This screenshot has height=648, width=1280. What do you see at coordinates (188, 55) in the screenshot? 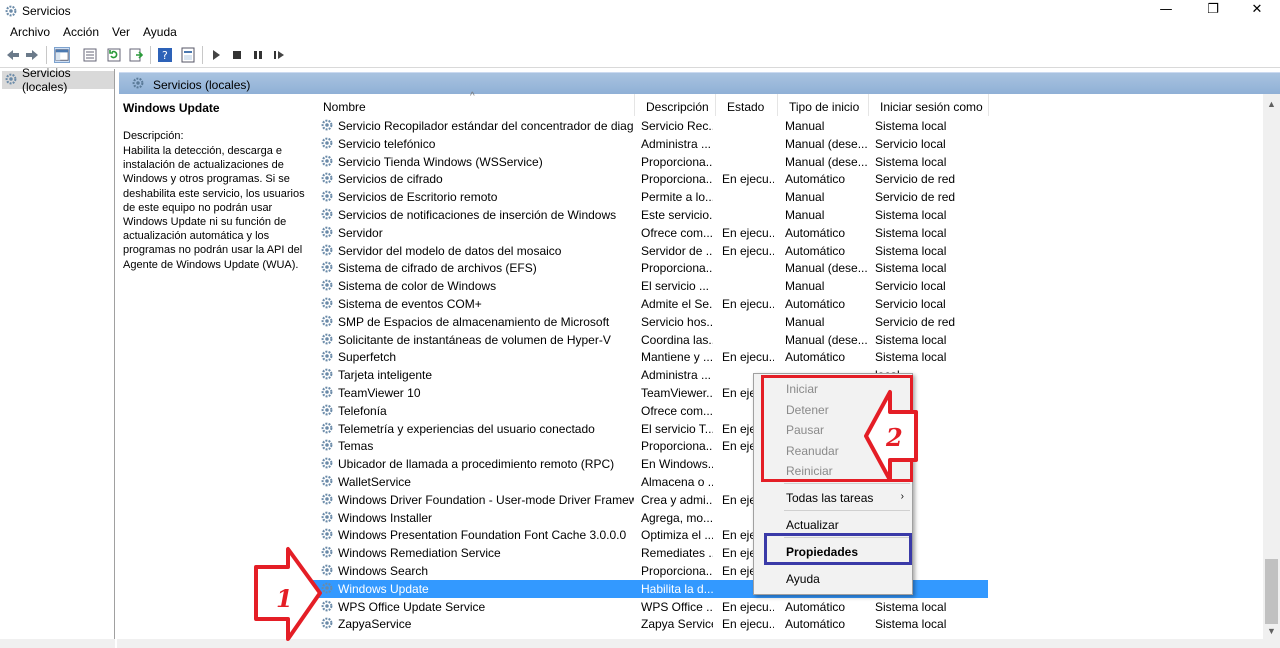
I see `properties-icon` at bounding box center [188, 55].